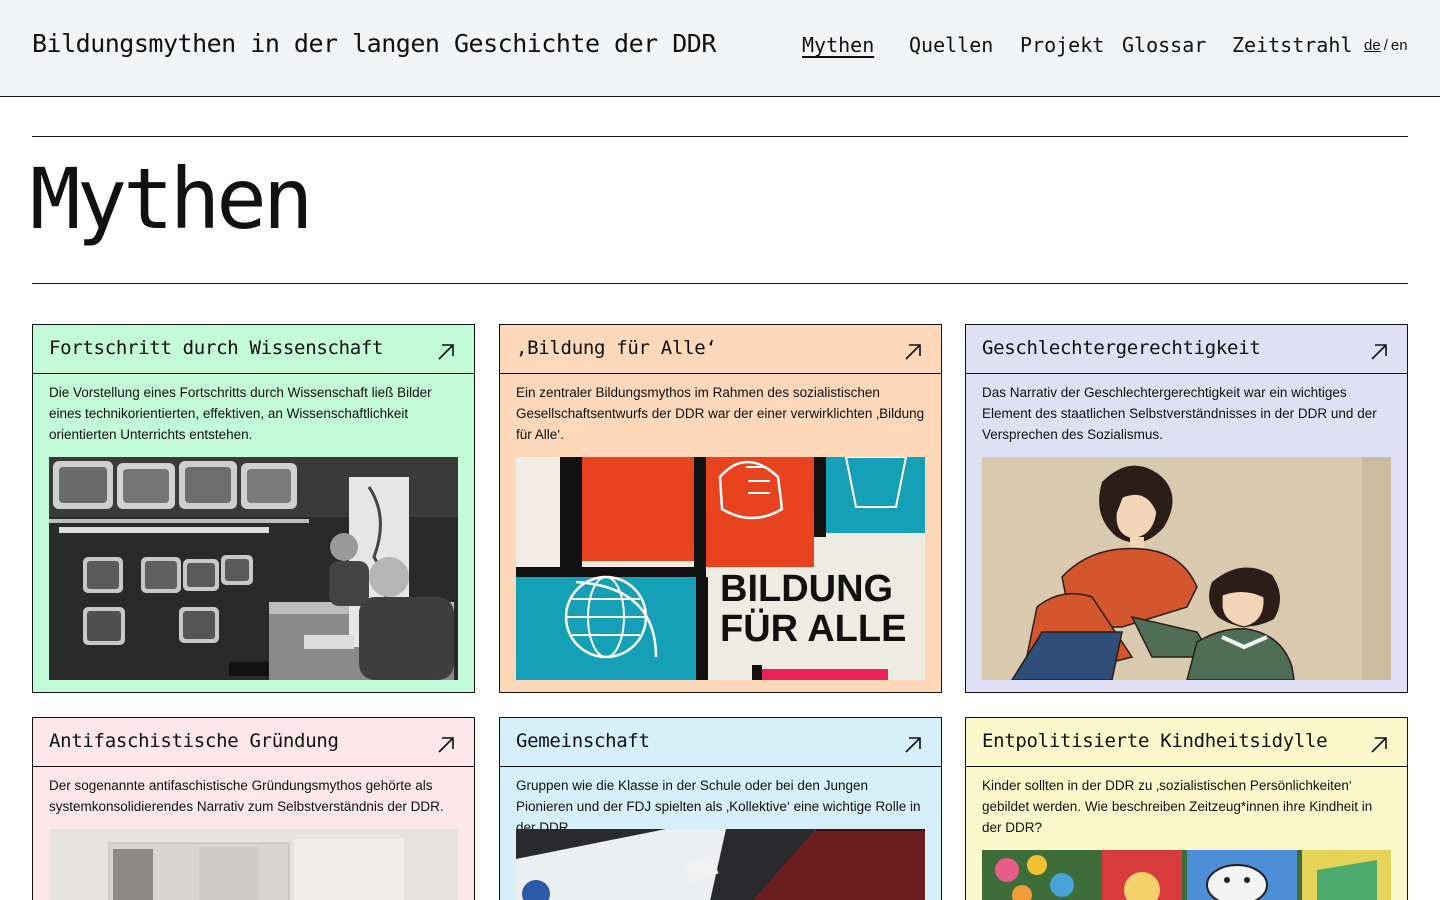 This screenshot has height=900, width=1440. I want to click on language-switcher: de / en, so click(1386, 45).